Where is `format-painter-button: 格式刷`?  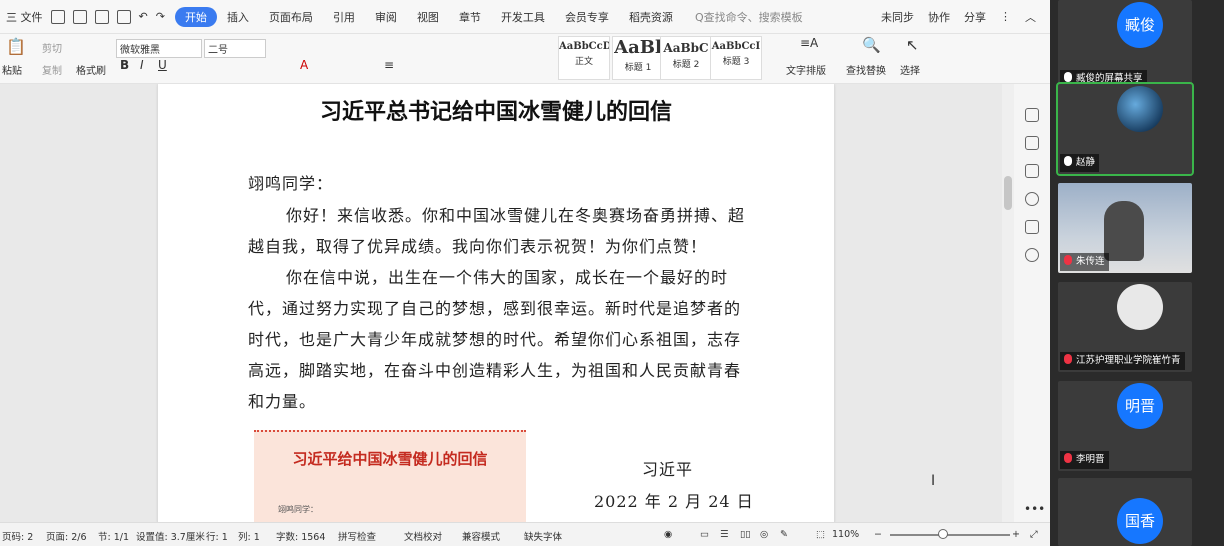
format-painter-button: 格式刷 is located at coordinates (91, 69).